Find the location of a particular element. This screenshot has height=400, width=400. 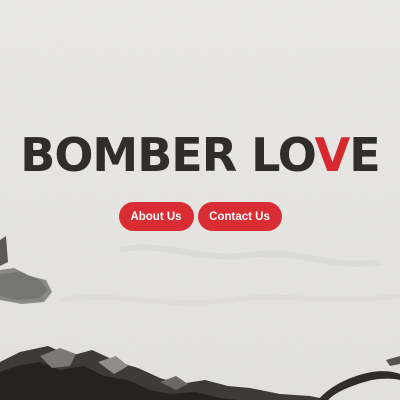

hero-nav: About Us Contact Us is located at coordinates (200, 216).